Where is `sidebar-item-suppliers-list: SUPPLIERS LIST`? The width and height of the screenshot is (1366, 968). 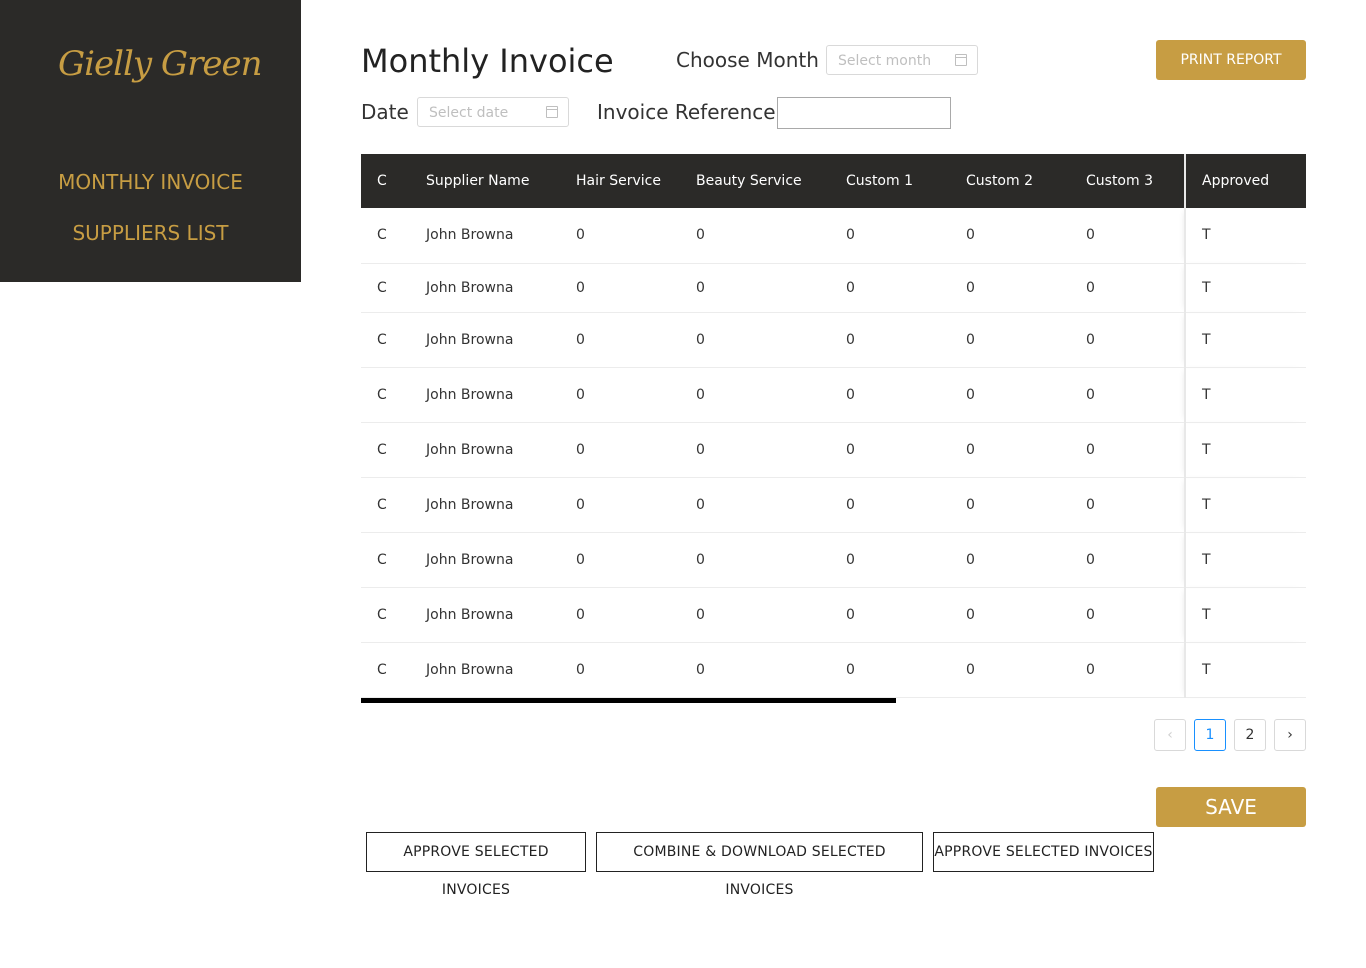 sidebar-item-suppliers-list: SUPPLIERS LIST is located at coordinates (150, 233).